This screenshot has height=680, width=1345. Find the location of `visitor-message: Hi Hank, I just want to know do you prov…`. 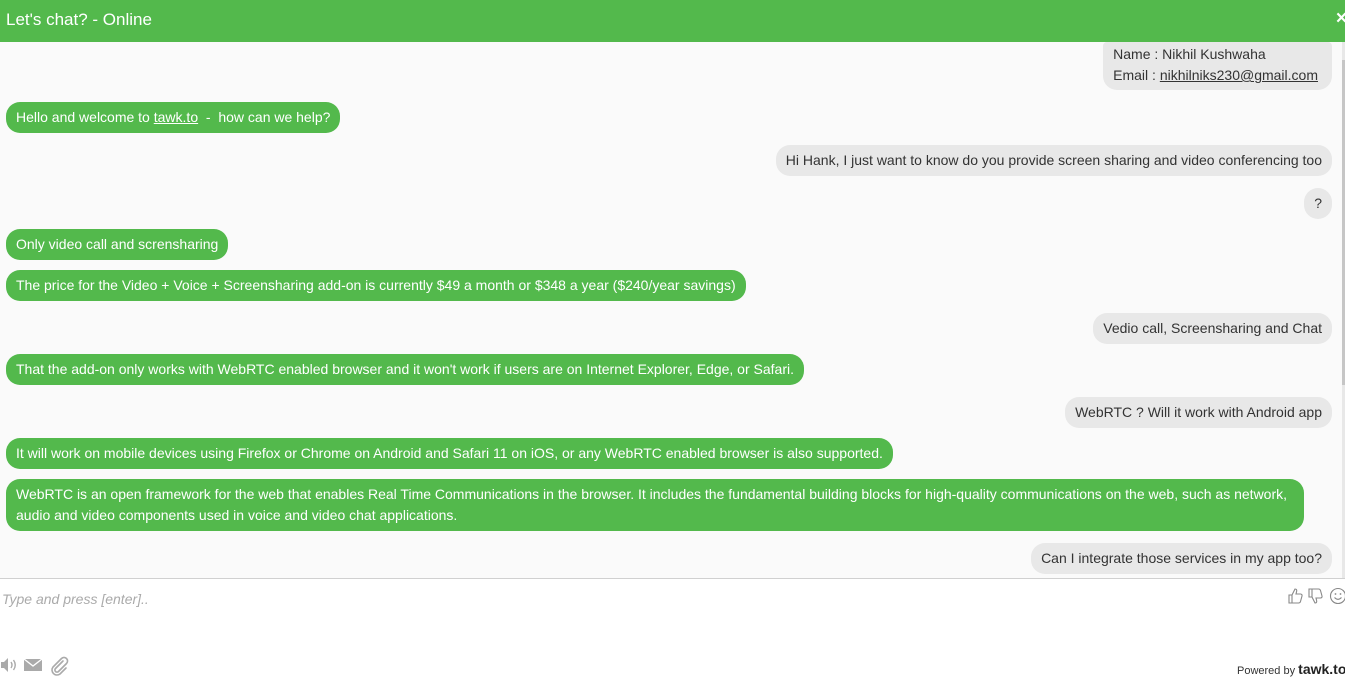

visitor-message: Hi Hank, I just want to know do you prov… is located at coordinates (1053, 160).